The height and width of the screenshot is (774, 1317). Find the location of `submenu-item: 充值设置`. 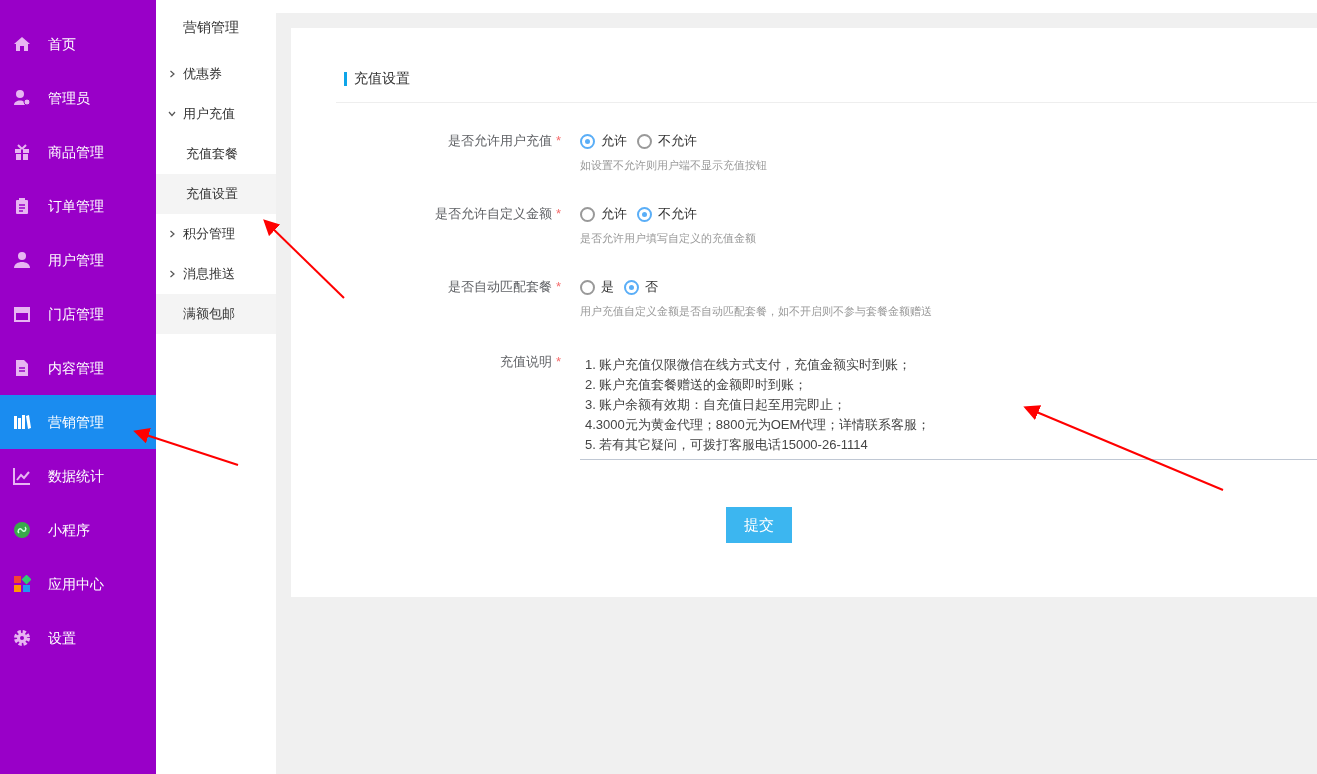

submenu-item: 充值设置 is located at coordinates (216, 194).